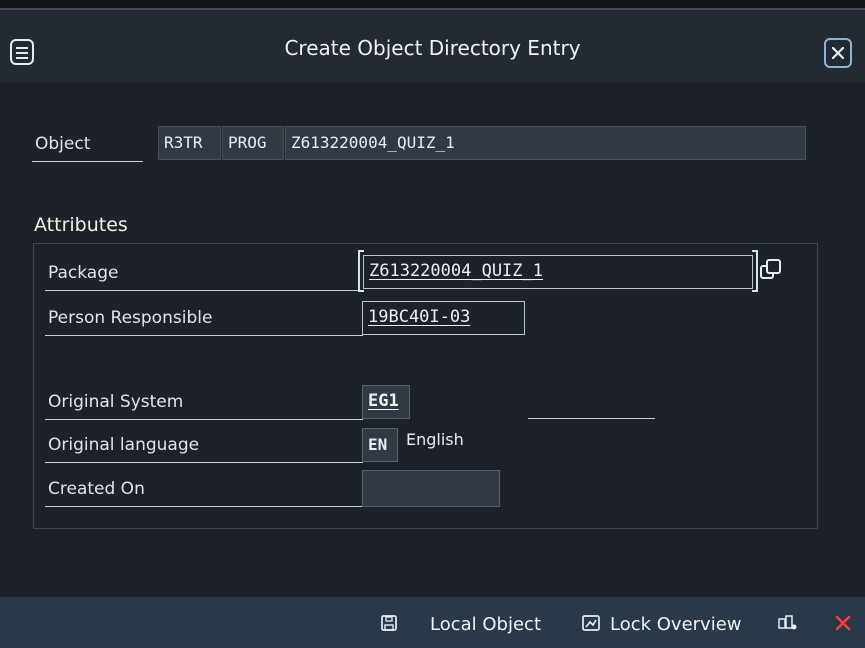 This screenshot has width=865, height=648. I want to click on object-type: PROG, so click(253, 143).